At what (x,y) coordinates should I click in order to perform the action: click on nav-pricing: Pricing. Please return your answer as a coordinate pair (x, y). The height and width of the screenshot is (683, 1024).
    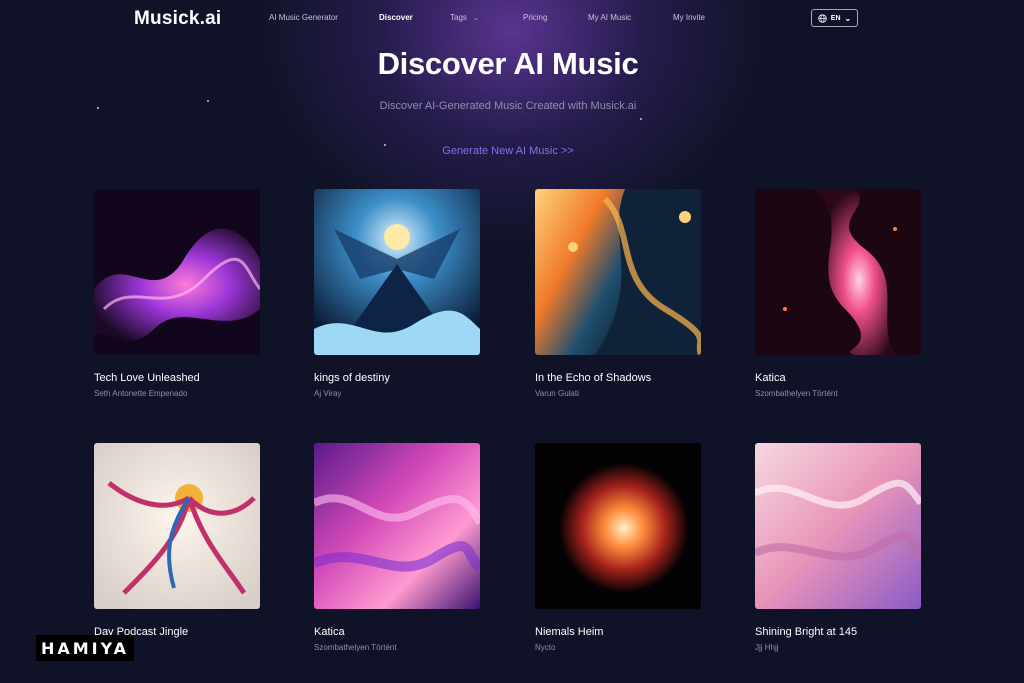
    Looking at the image, I should click on (535, 17).